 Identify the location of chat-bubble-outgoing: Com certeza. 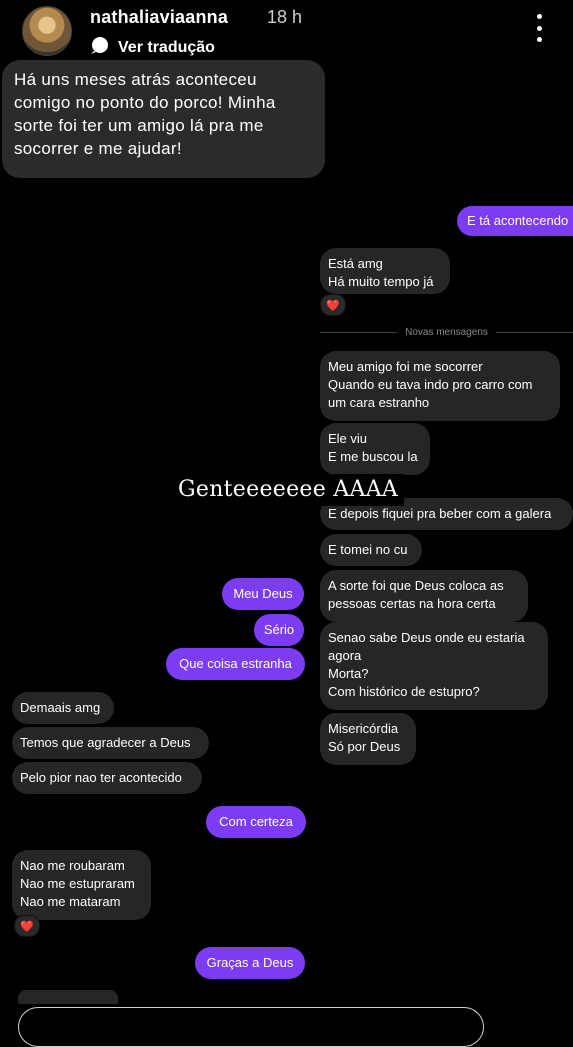
(256, 822).